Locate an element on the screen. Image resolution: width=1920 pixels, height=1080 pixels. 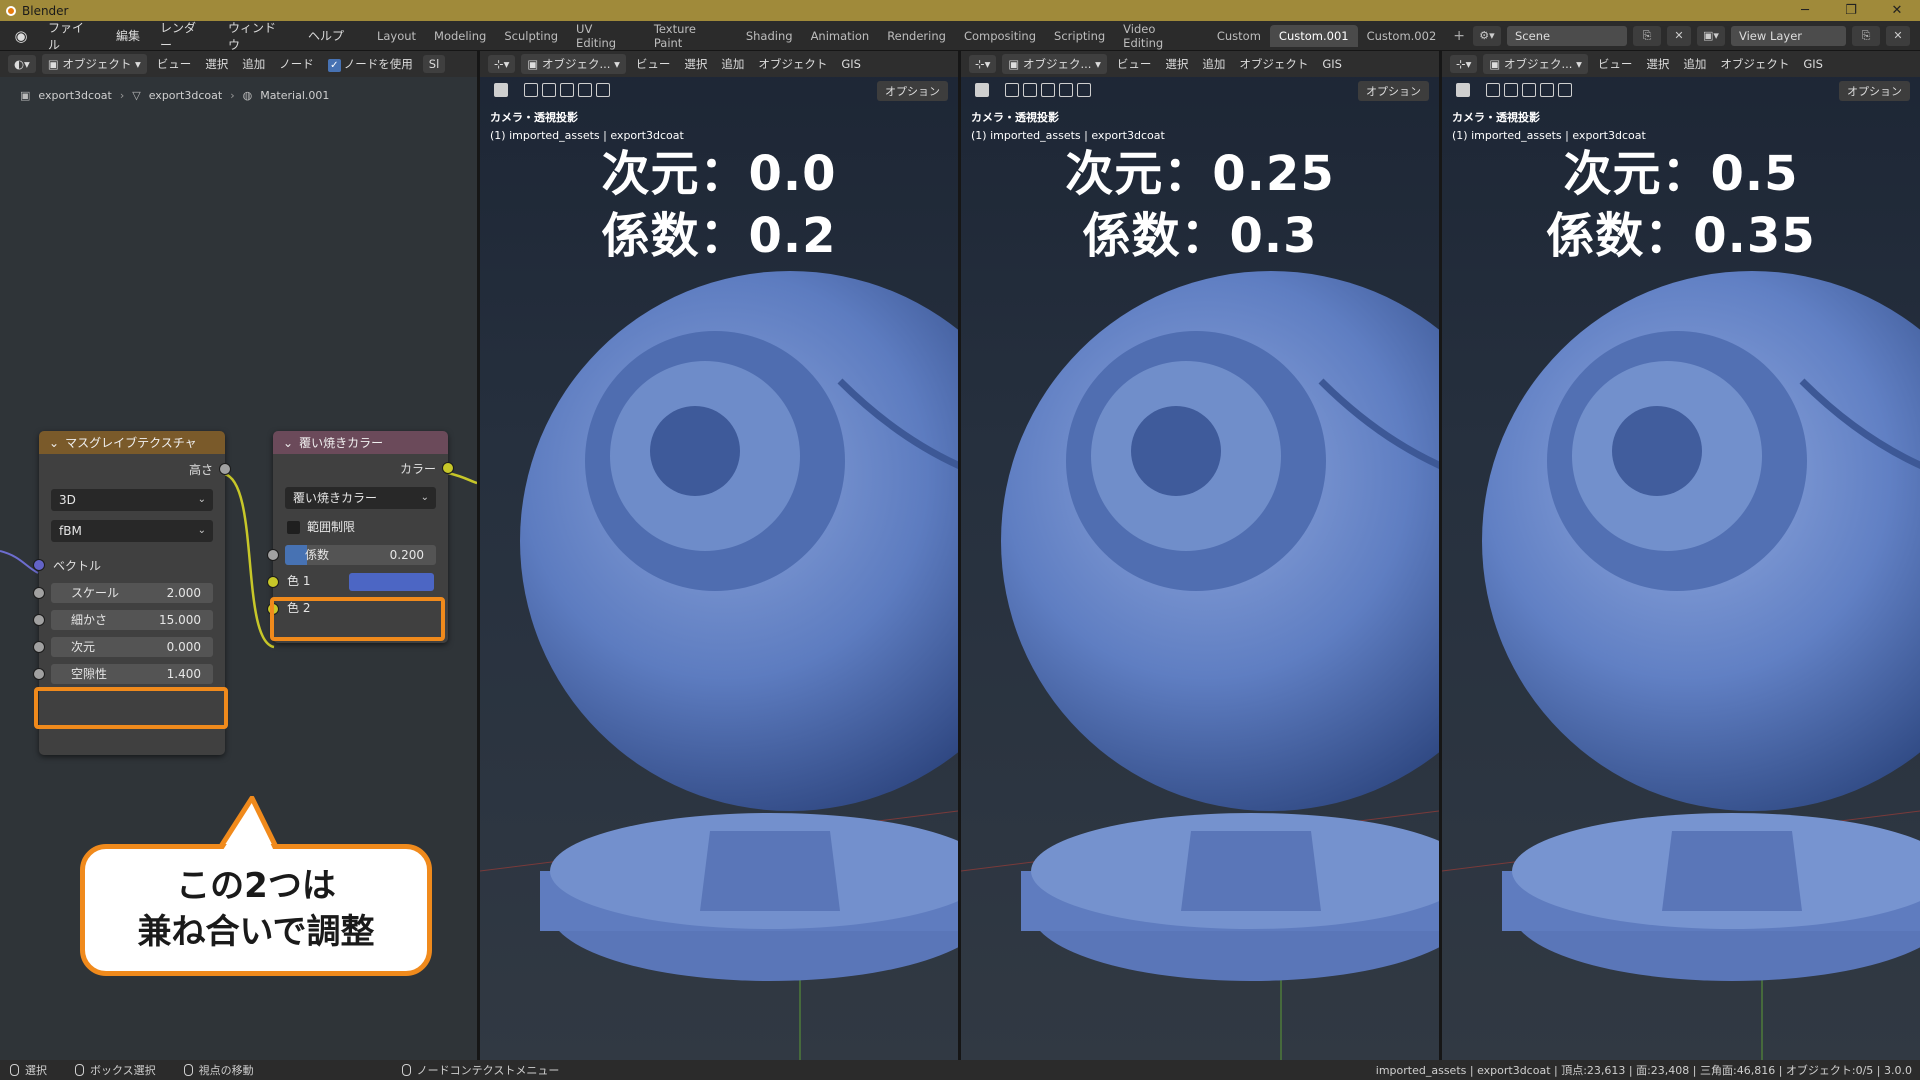
tab-sculpting: Sculpting is located at coordinates (531, 36).